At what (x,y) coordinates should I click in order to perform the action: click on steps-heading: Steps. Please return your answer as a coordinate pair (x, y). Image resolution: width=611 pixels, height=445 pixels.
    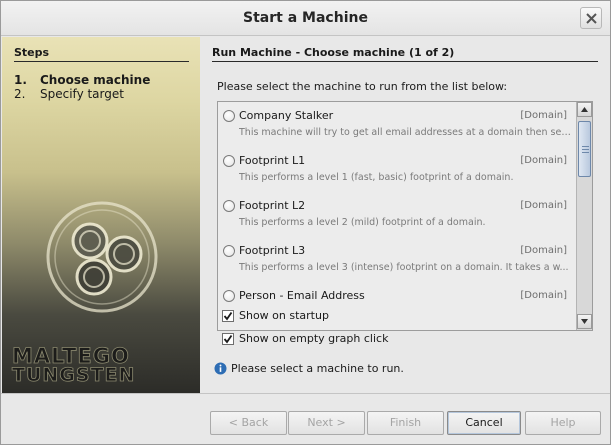
    Looking at the image, I should click on (32, 52).